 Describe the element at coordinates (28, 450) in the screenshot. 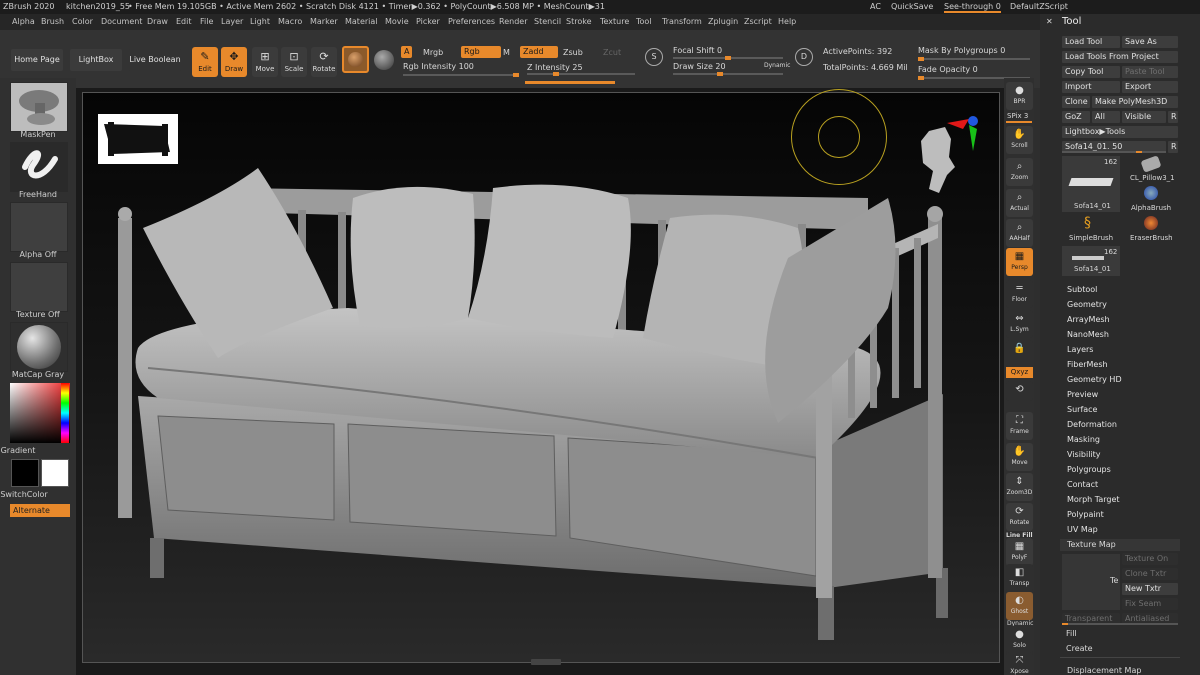

I see `gradient-label: Gradient` at that location.